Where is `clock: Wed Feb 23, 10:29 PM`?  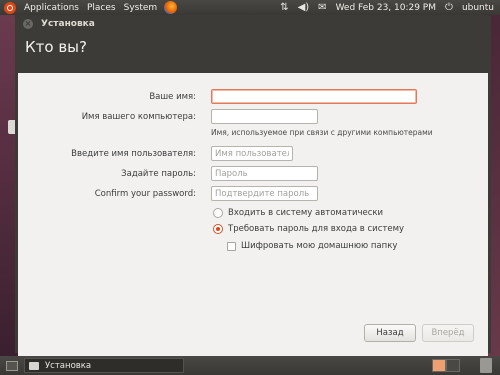
clock: Wed Feb 23, 10:29 PM is located at coordinates (386, 8).